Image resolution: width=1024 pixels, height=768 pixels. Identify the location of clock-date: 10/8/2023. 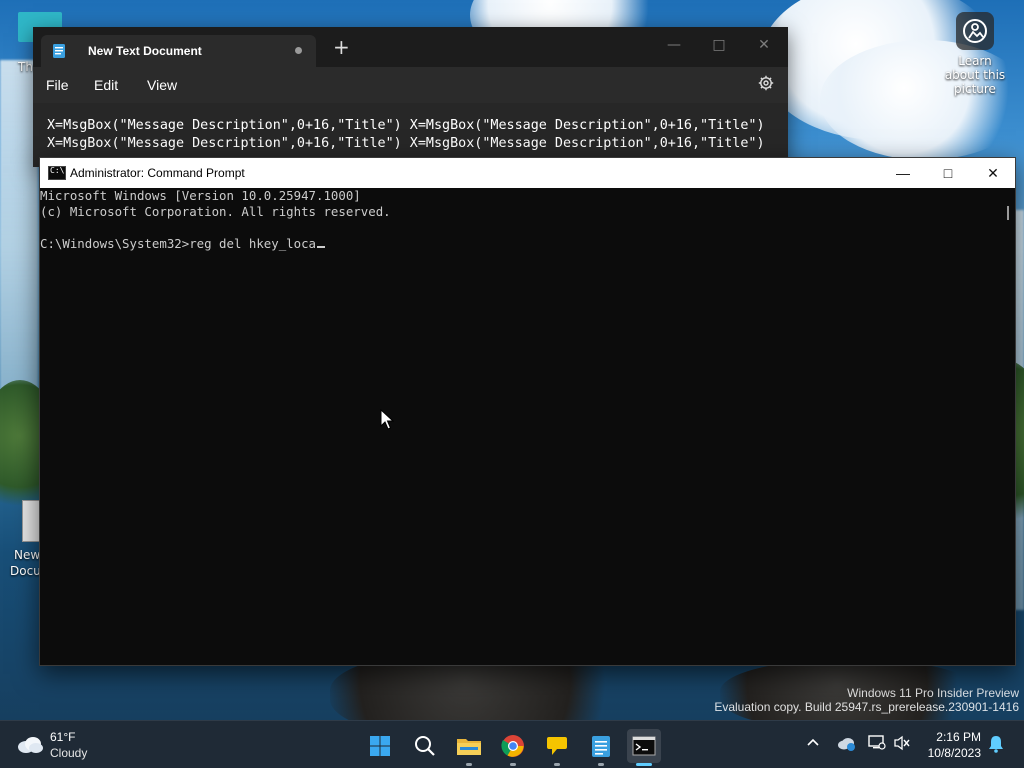
(954, 753).